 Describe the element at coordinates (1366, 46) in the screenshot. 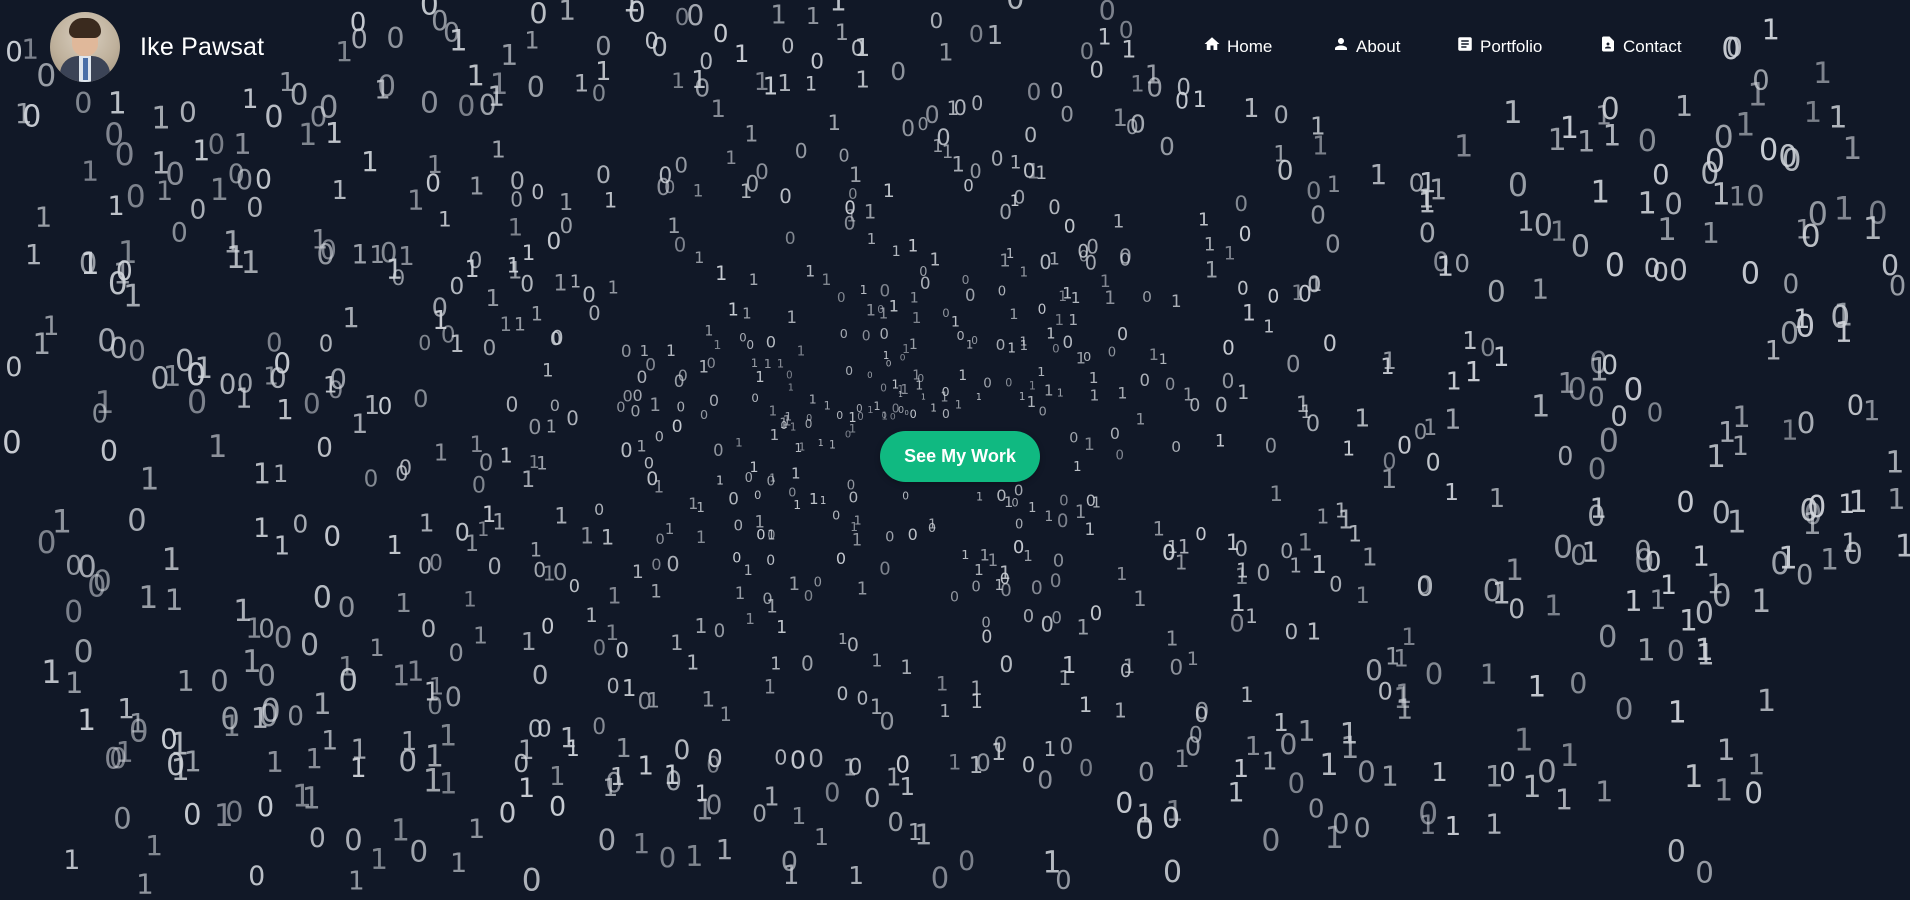

I see `nav-about: About` at that location.